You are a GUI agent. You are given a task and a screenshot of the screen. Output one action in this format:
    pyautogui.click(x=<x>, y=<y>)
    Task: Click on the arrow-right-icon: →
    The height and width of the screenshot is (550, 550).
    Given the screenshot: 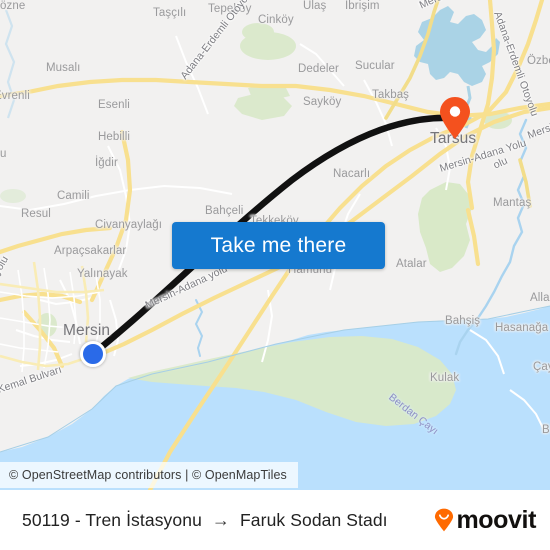 What is the action you would take?
    pyautogui.click(x=221, y=520)
    